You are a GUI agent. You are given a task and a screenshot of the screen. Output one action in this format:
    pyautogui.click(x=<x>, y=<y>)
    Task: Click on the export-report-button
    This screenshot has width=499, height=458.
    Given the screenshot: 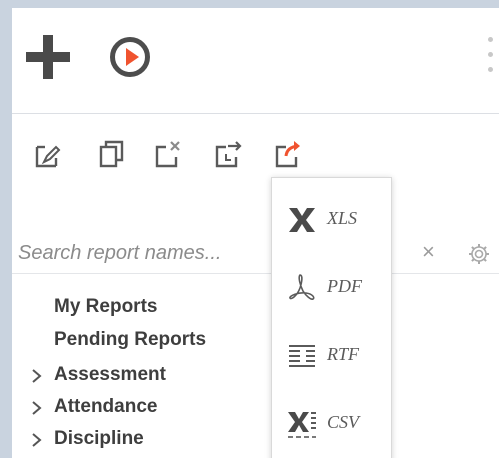 What is the action you would take?
    pyautogui.click(x=289, y=154)
    